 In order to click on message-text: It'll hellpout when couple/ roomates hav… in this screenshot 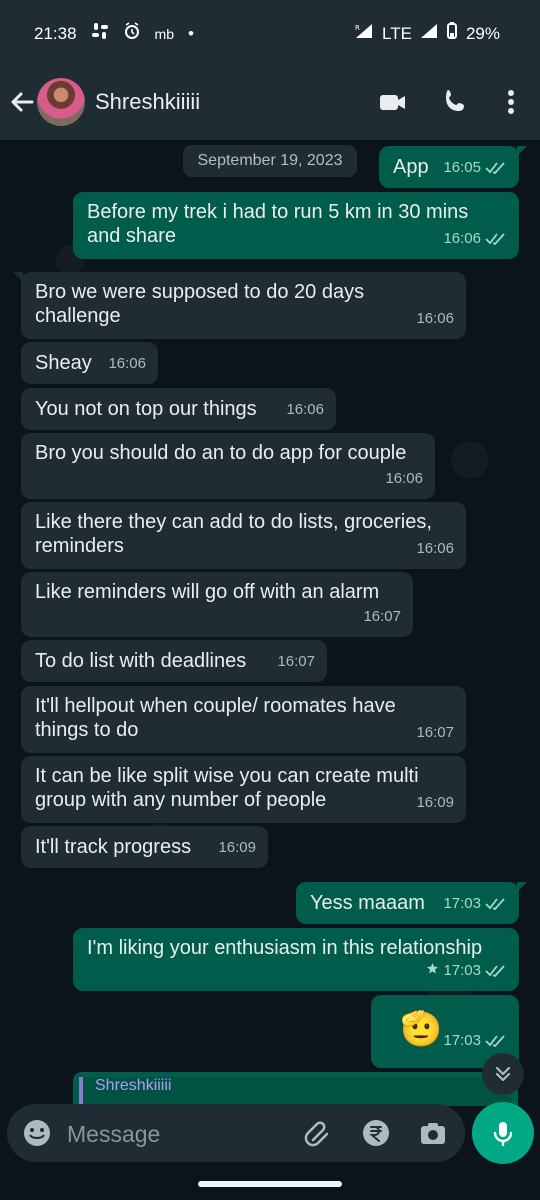, I will do `click(215, 718)`.